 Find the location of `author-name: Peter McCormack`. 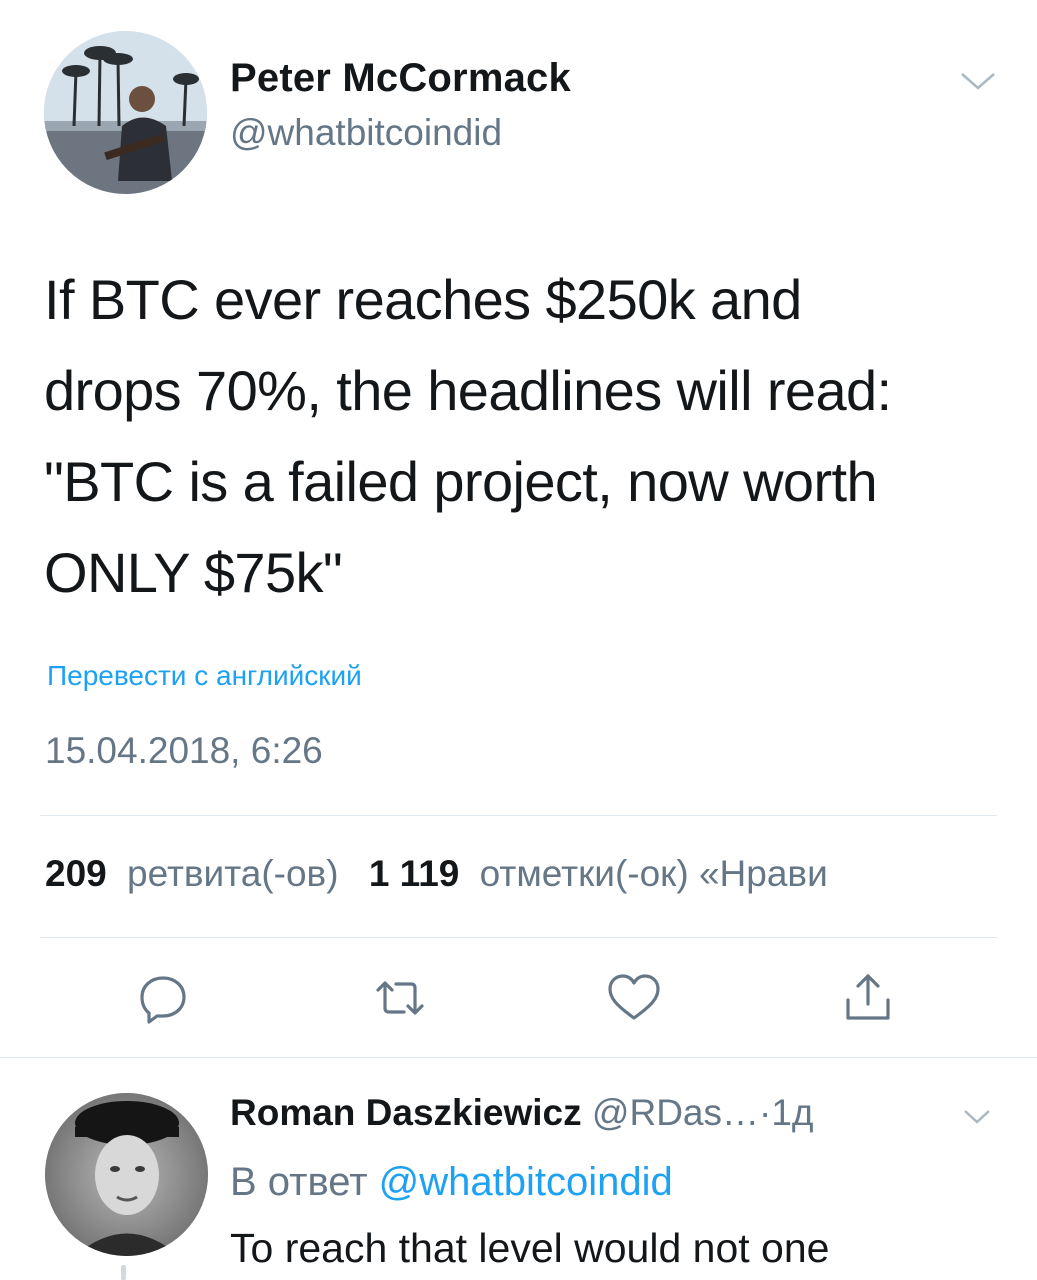

author-name: Peter McCormack is located at coordinates (400, 78).